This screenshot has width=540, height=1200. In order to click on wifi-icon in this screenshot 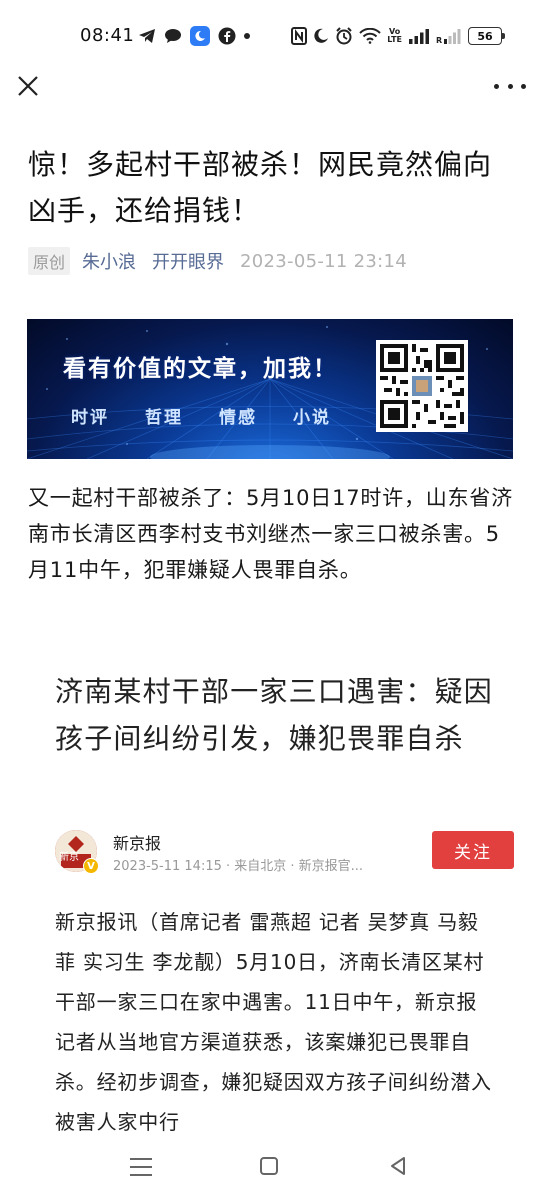, I will do `click(370, 36)`.